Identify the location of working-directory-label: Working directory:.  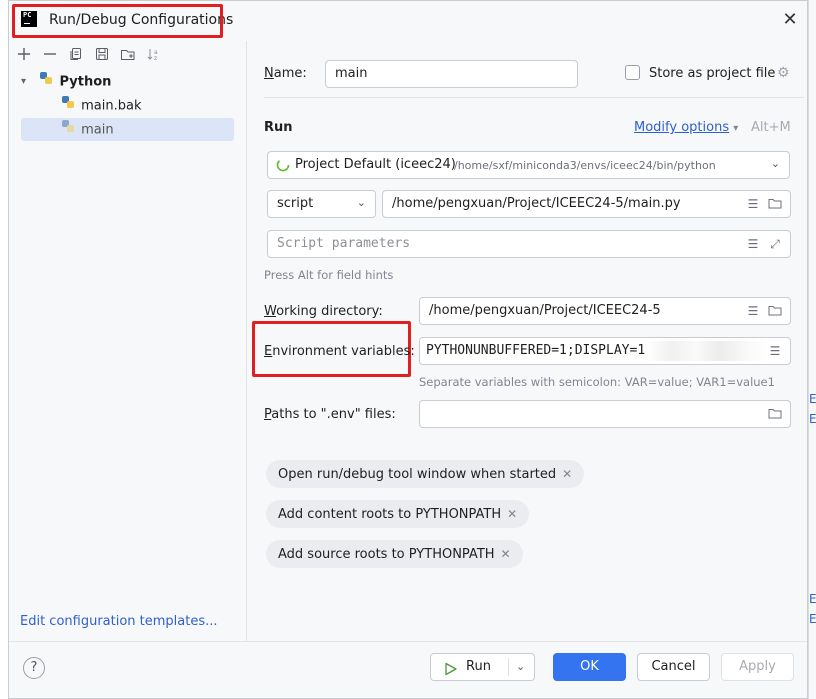
(323, 311).